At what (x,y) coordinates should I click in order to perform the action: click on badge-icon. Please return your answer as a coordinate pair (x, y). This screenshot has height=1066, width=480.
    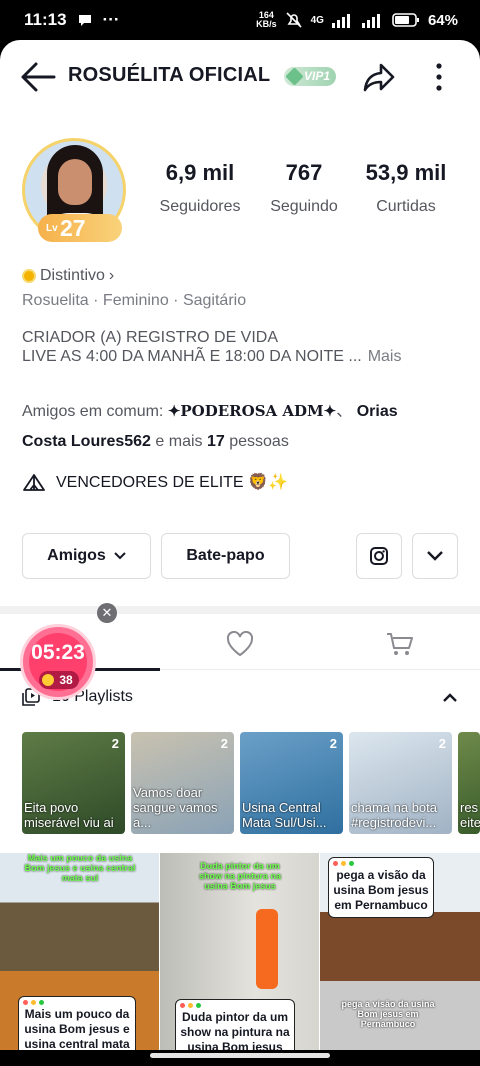
    Looking at the image, I should click on (29, 276).